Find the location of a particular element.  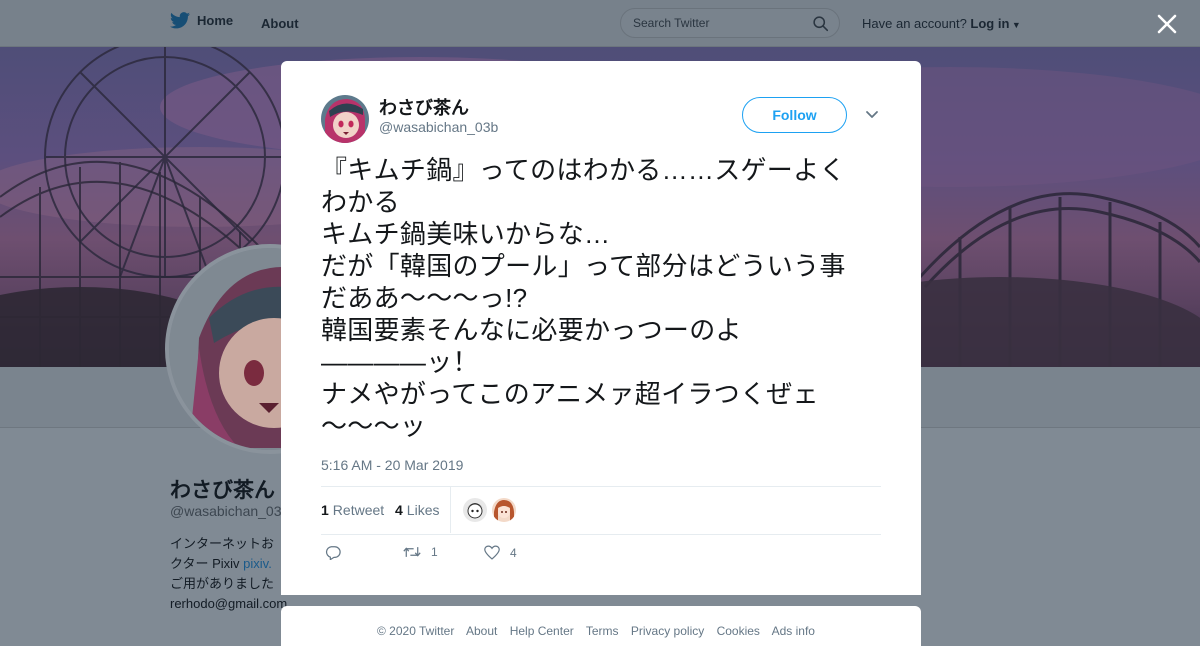

author-avatar-image is located at coordinates (345, 119).